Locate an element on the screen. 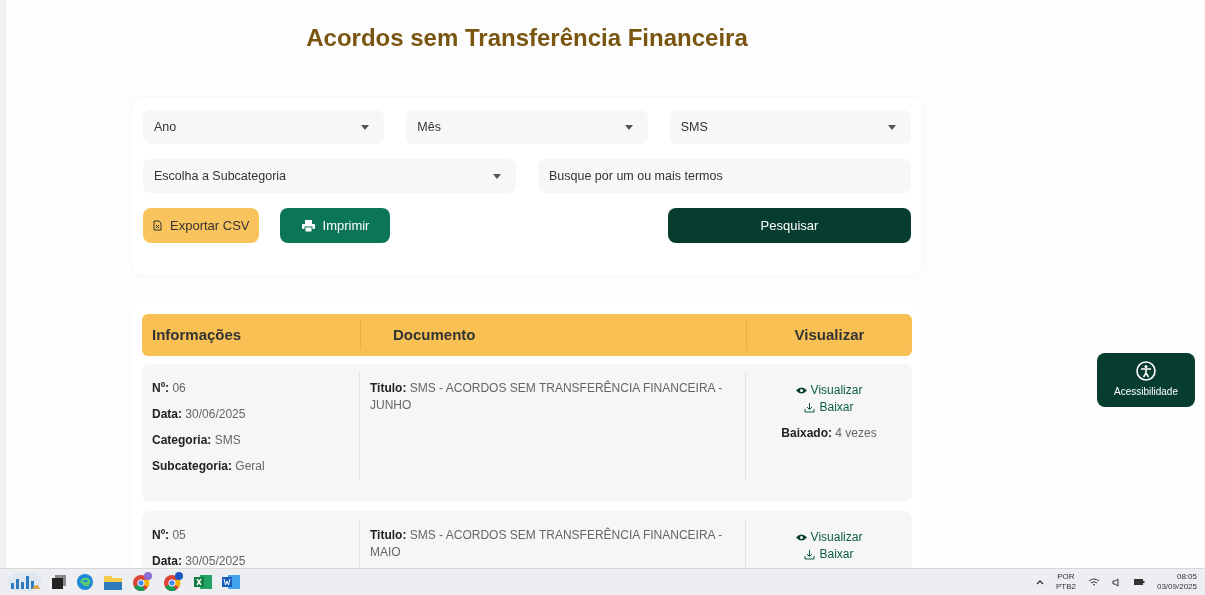 The image size is (1205, 595). search-field: Busque por um ou mais termos is located at coordinates (724, 176).